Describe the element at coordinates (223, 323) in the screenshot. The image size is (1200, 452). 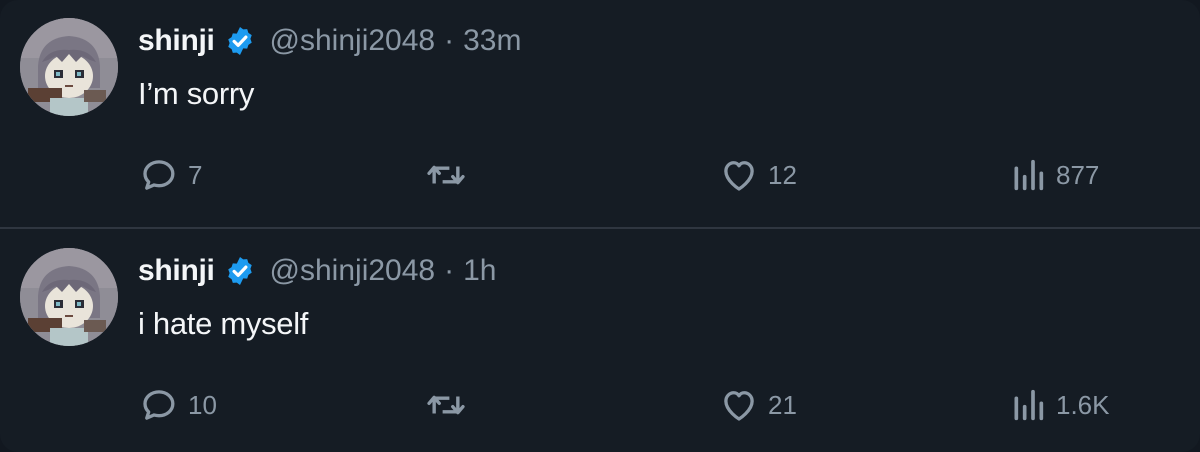
I see `tweet-text: i hate myself` at that location.